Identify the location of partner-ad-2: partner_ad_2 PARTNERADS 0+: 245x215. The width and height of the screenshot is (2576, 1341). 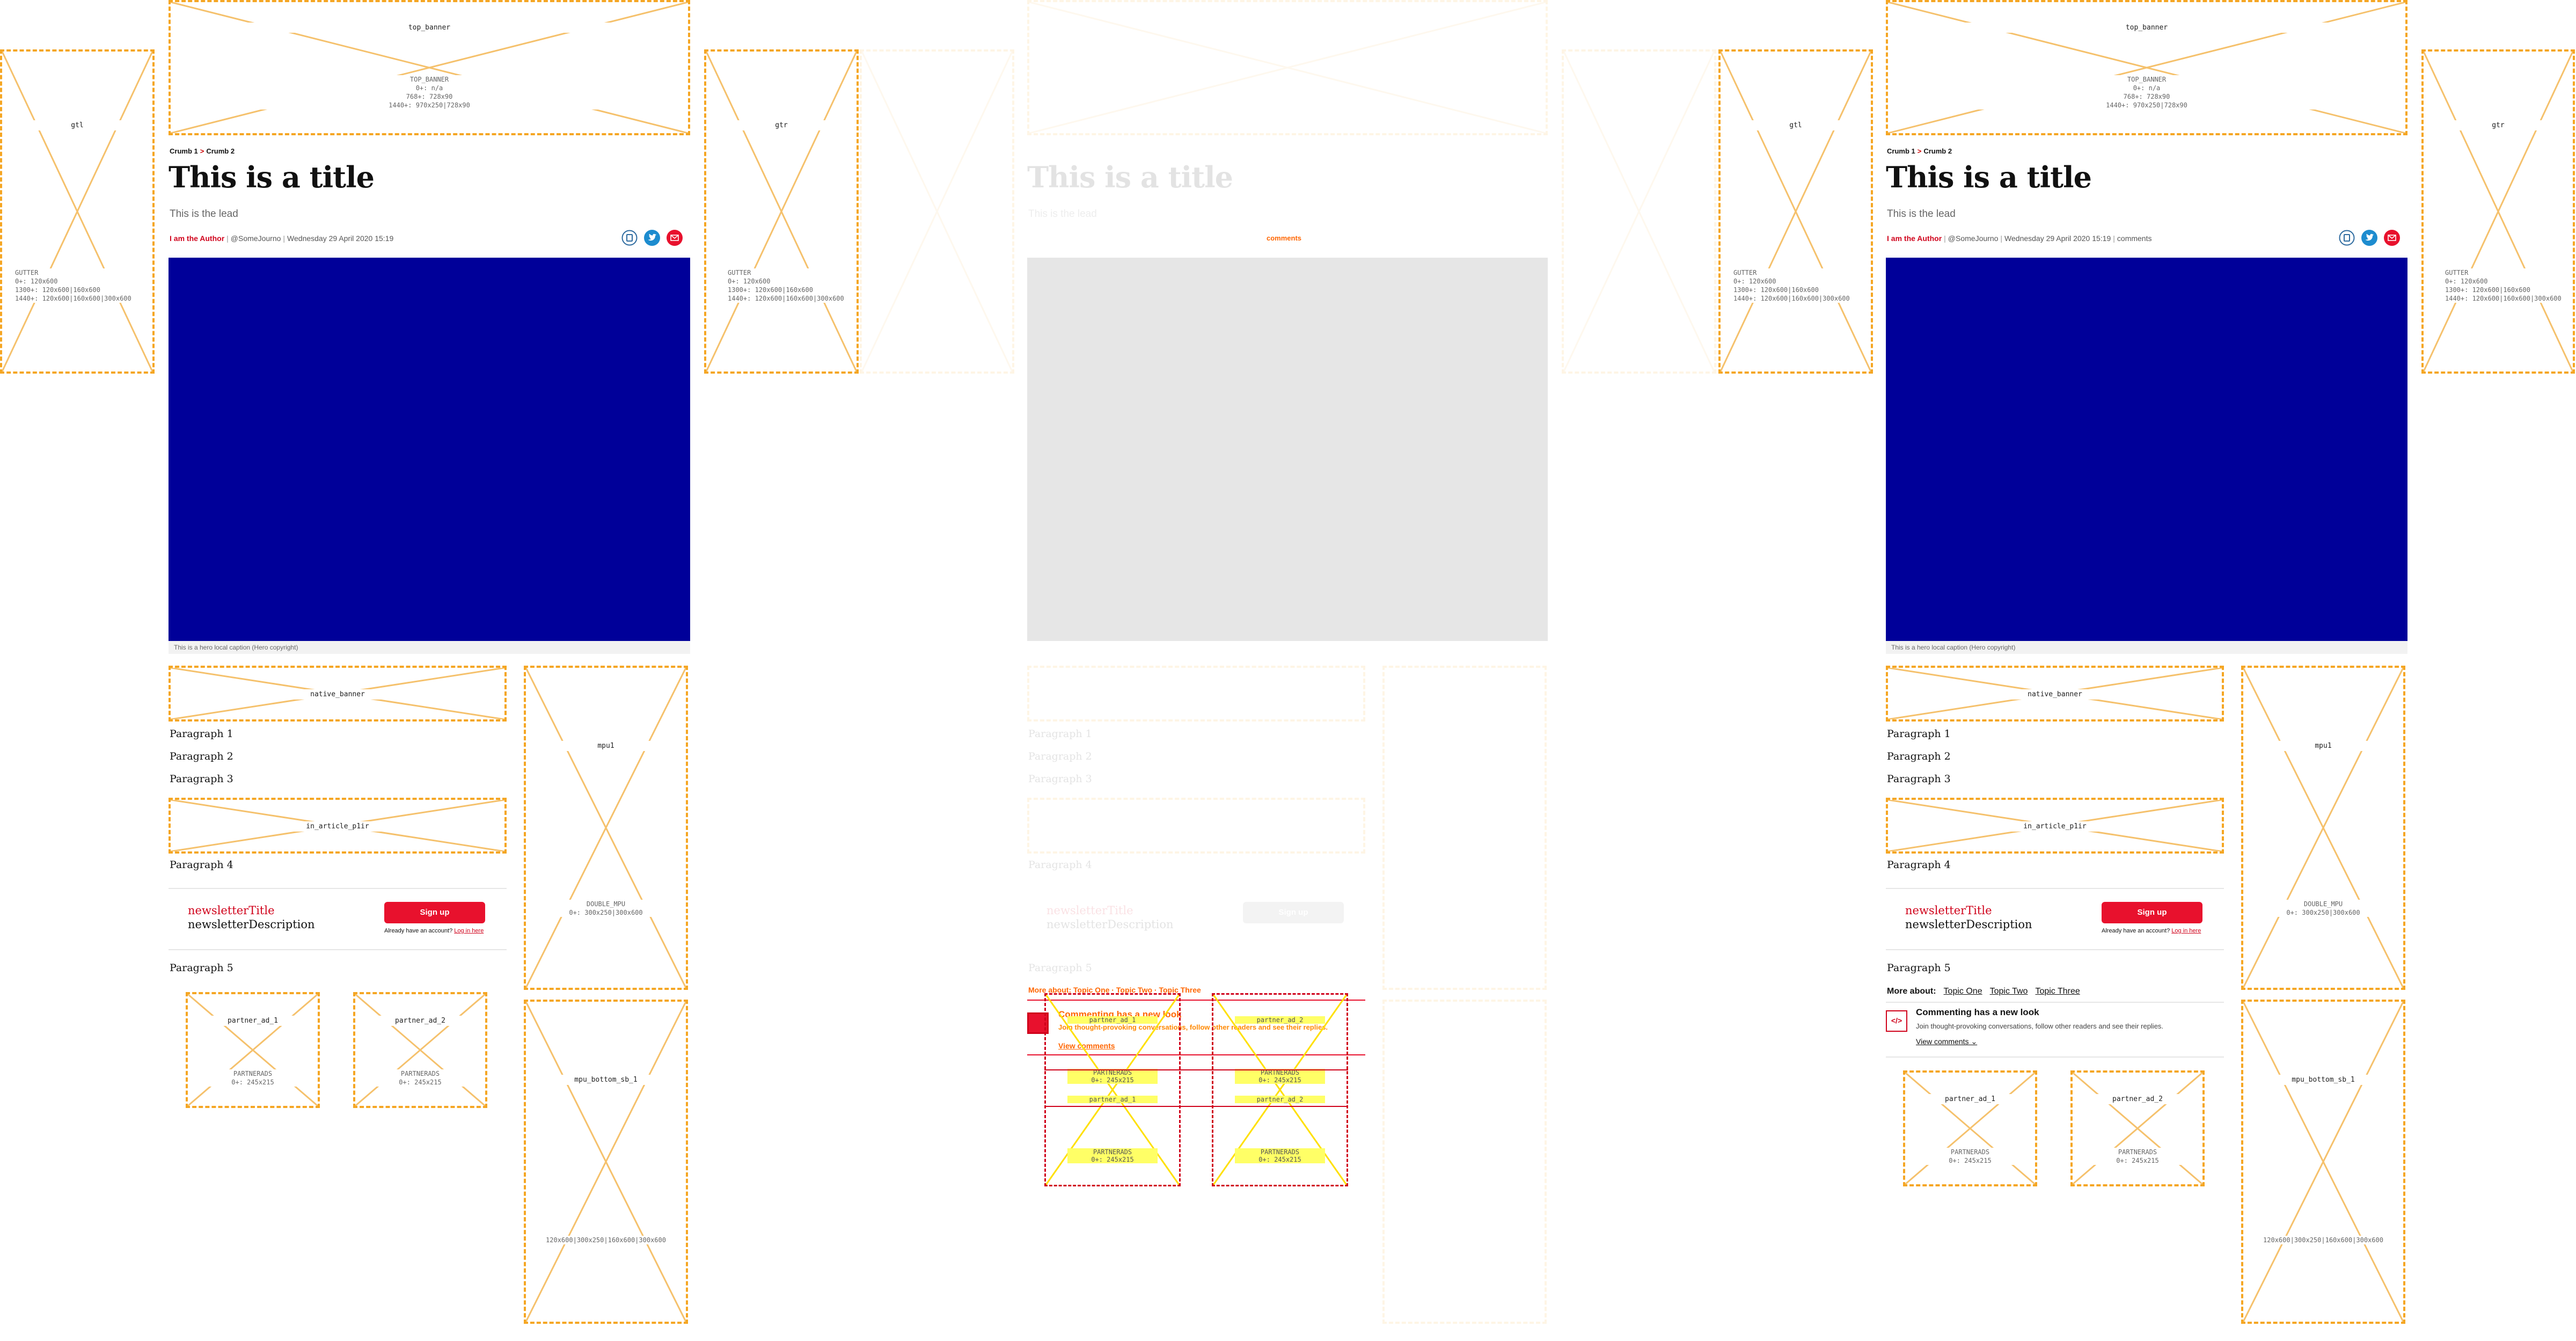
(2137, 1128).